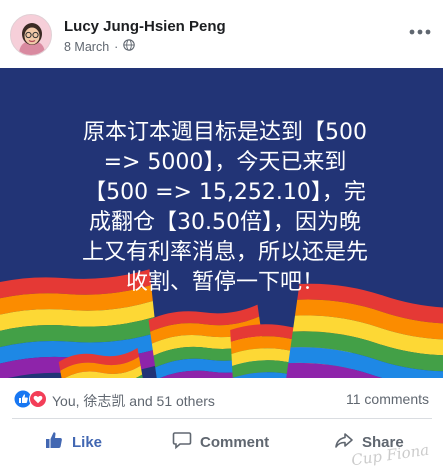 Image resolution: width=443 pixels, height=470 pixels. I want to click on post-text-line: 【500 => 15,252.10】，完, so click(225, 192).